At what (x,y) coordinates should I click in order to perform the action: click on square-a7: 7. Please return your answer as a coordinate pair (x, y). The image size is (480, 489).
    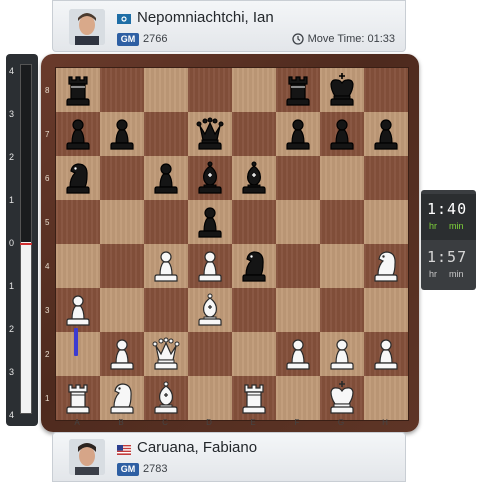
    Looking at the image, I should click on (72, 134).